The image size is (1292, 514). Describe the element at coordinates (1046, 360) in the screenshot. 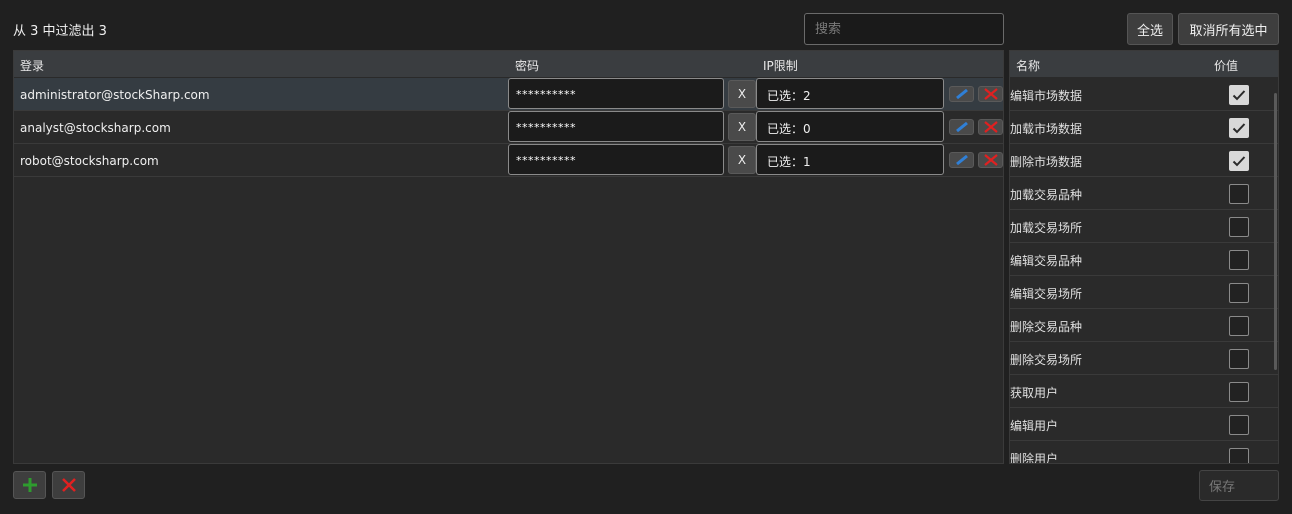

I see `permission-name: 删除交易场所` at that location.